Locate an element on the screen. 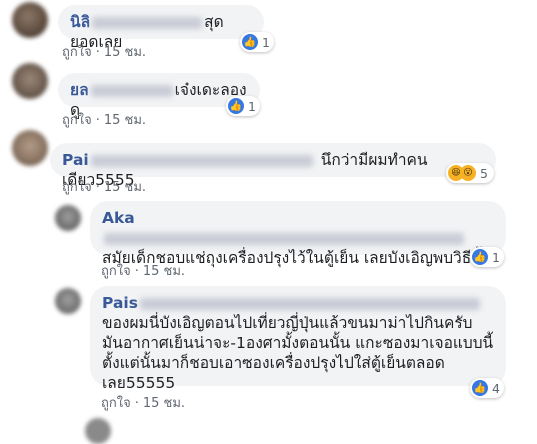  reaction-summary: 👍 4 is located at coordinates (487, 388).